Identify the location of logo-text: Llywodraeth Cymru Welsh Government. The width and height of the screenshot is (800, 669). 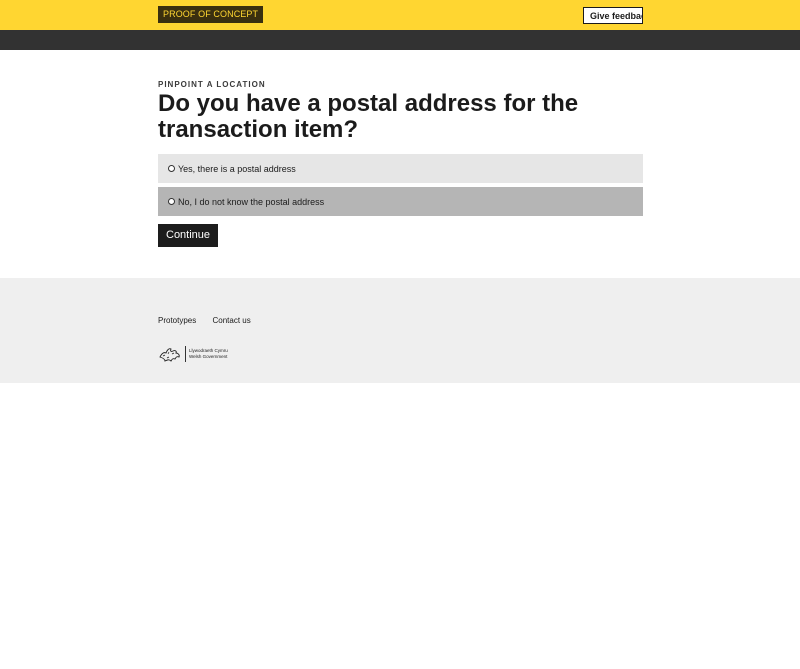
(208, 354).